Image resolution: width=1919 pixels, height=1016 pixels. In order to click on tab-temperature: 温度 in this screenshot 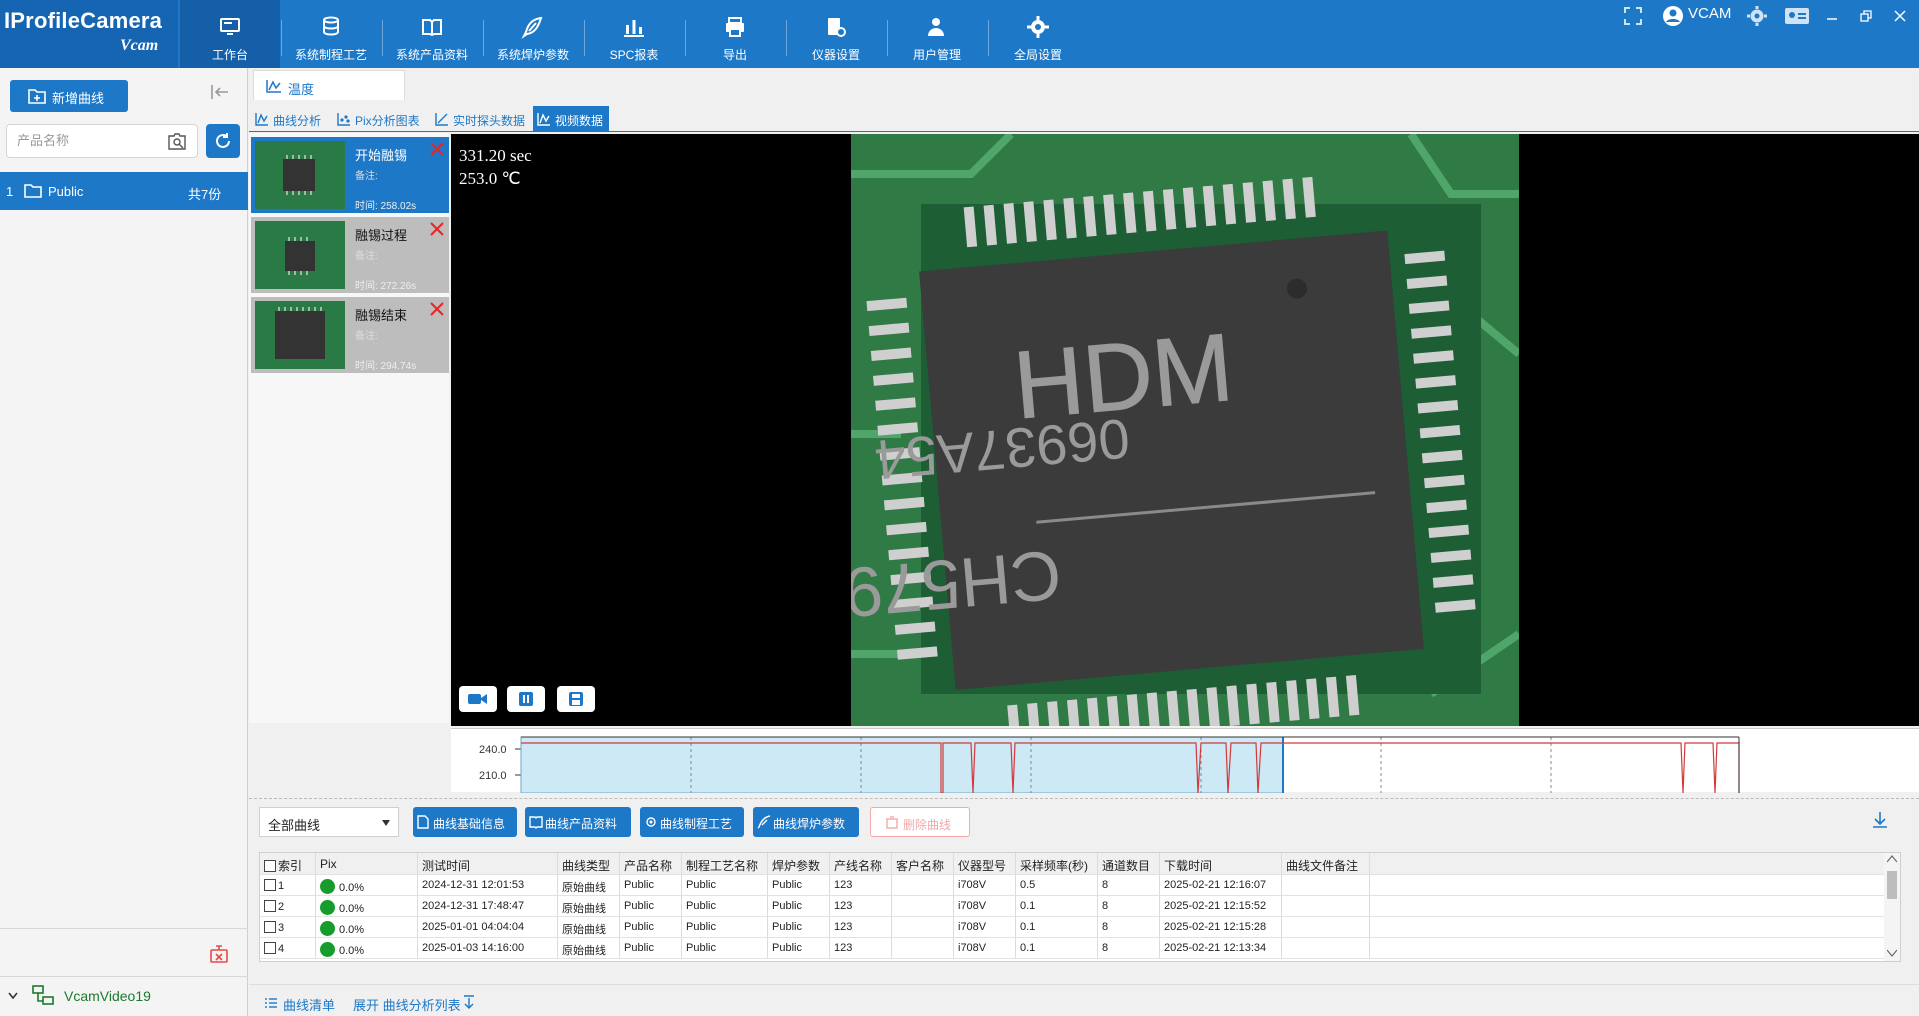, I will do `click(329, 85)`.